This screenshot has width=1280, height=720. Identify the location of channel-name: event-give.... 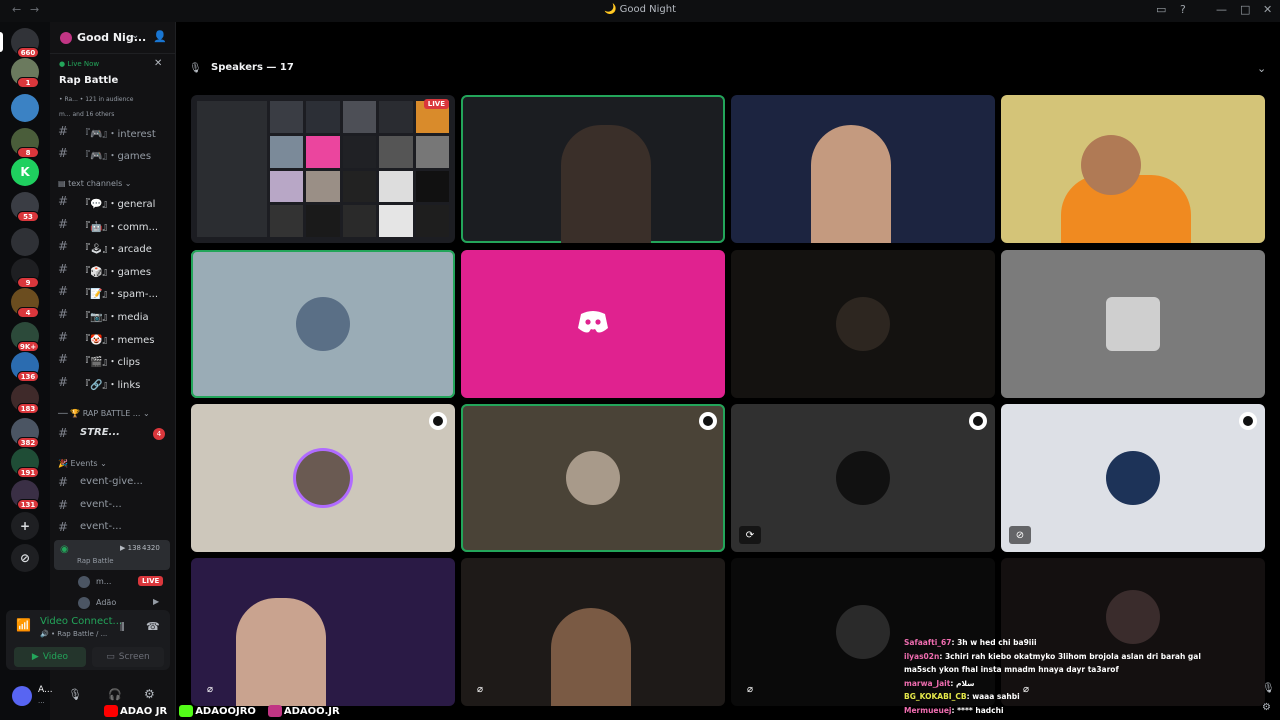
(111, 481).